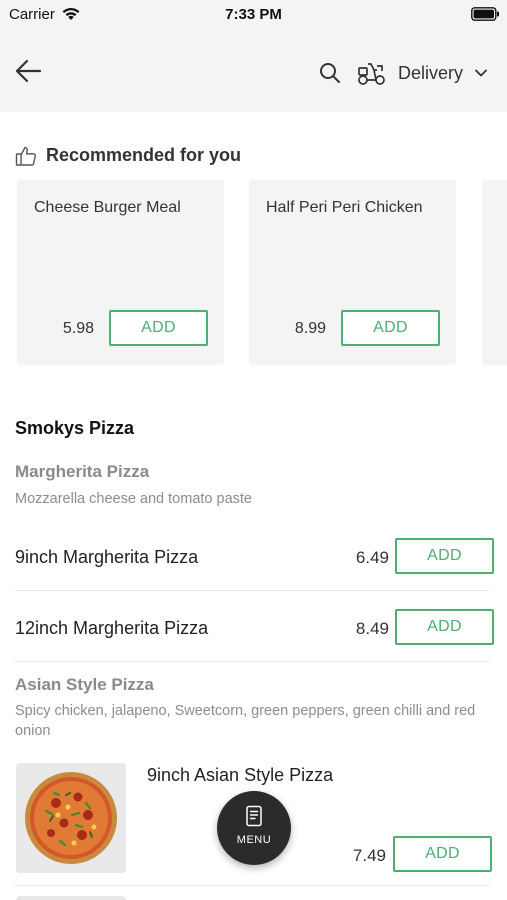 The width and height of the screenshot is (507, 900). What do you see at coordinates (481, 73) in the screenshot?
I see `chevron-down-icon` at bounding box center [481, 73].